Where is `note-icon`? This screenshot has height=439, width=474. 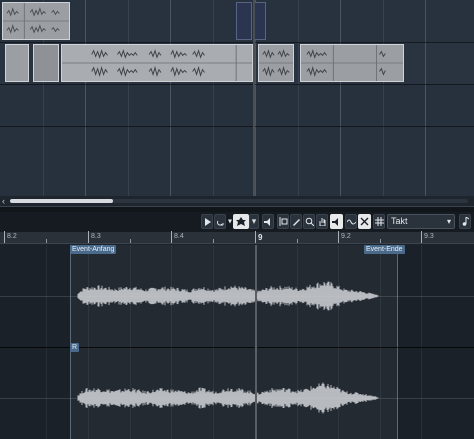 note-icon is located at coordinates (465, 221).